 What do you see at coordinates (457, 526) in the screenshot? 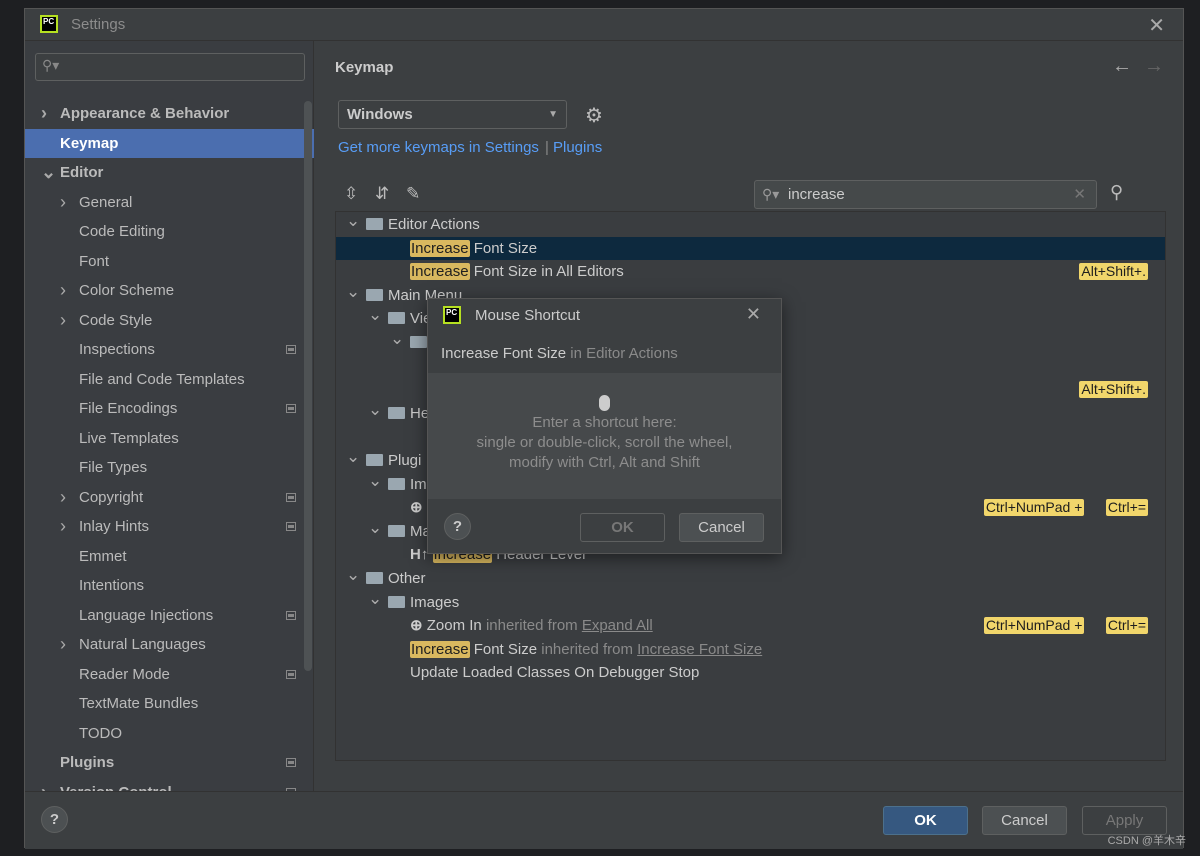
I see `dialog-help-button: ?` at bounding box center [457, 526].